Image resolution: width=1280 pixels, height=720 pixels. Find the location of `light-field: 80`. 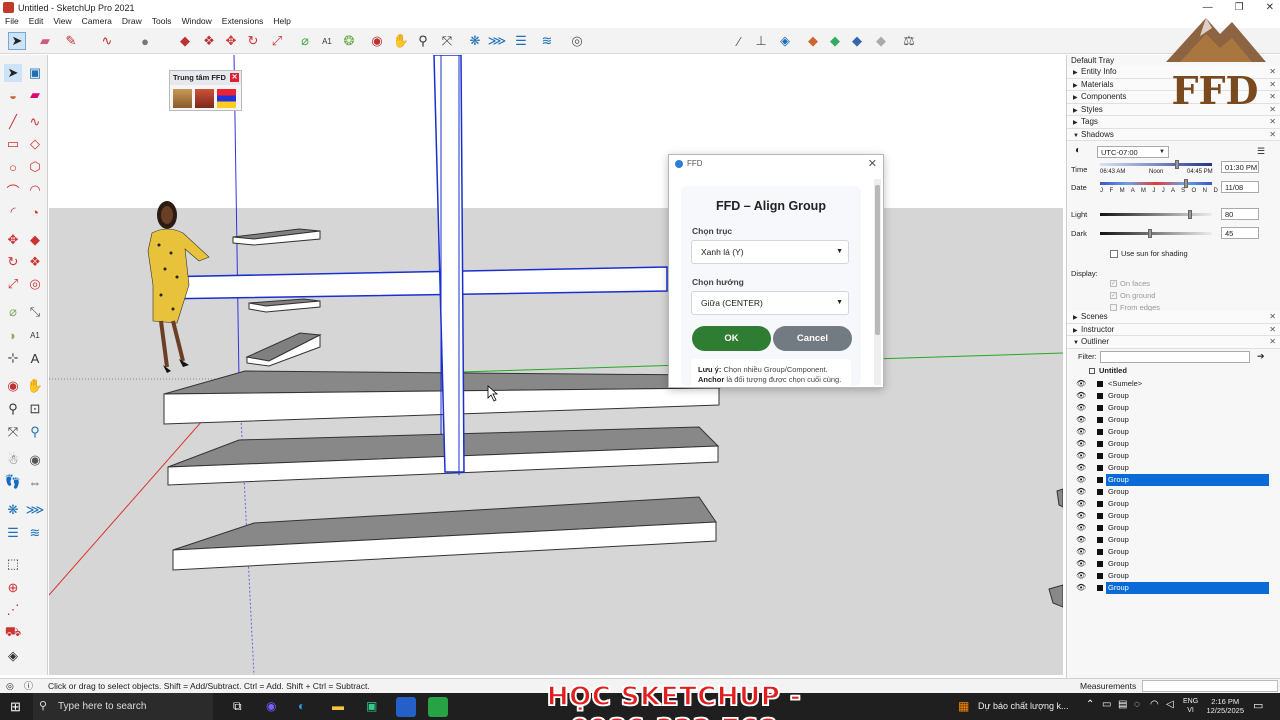

light-field: 80 is located at coordinates (1240, 214).